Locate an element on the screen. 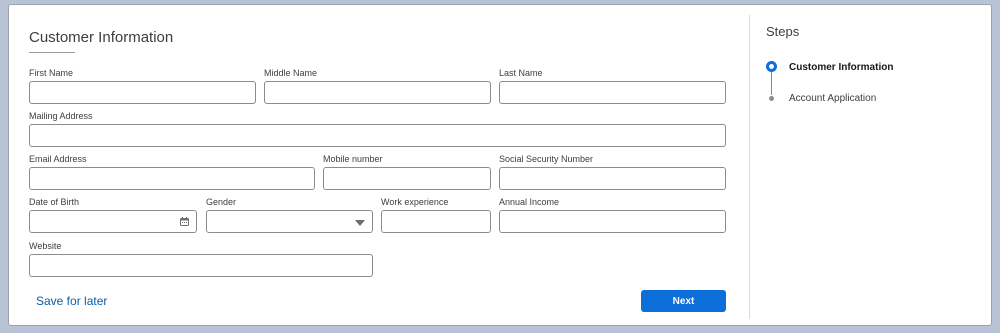  ssn-field: Social Security Number is located at coordinates (612, 172).